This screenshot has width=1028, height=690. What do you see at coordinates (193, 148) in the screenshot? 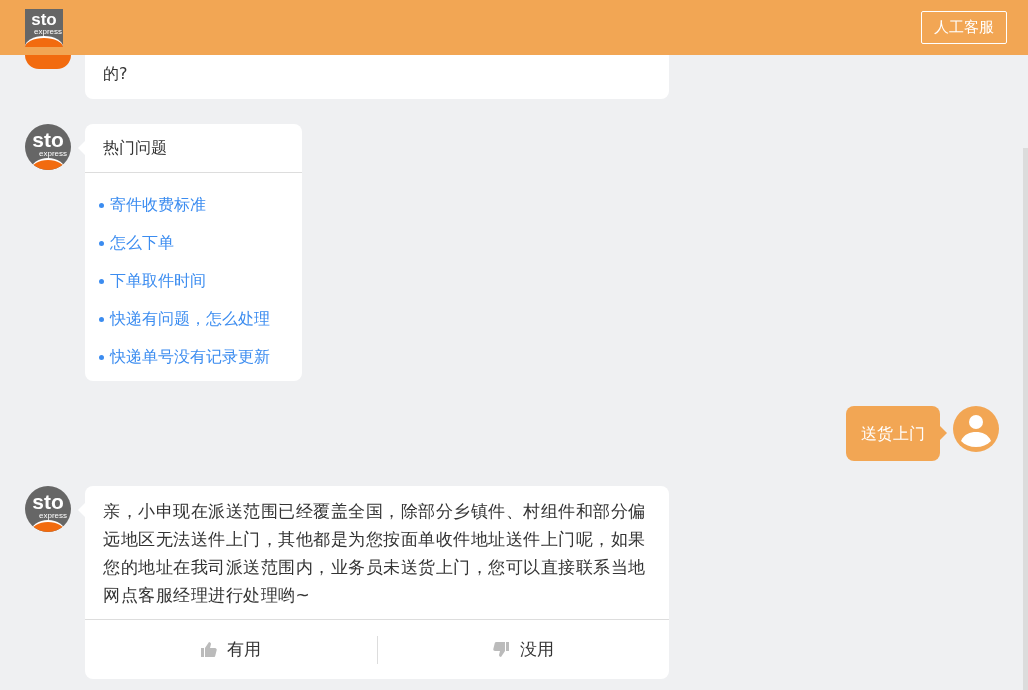
I see `card-title: 热门问题` at bounding box center [193, 148].